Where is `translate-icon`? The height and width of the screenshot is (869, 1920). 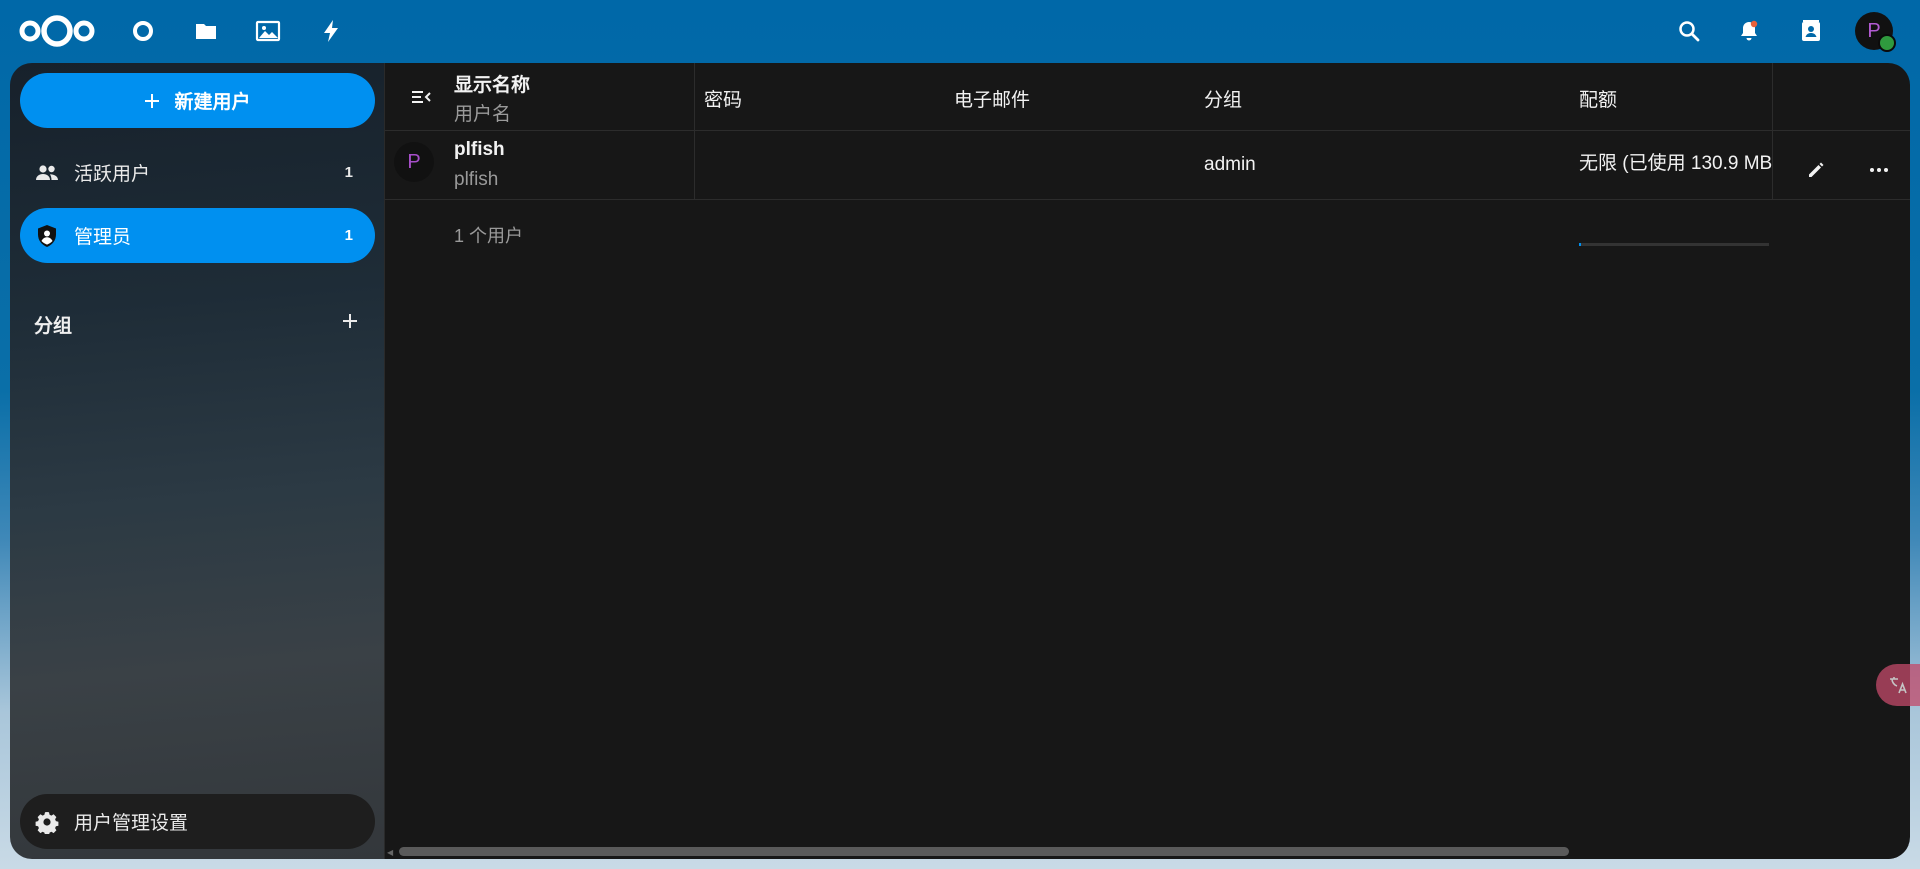 translate-icon is located at coordinates (1898, 685).